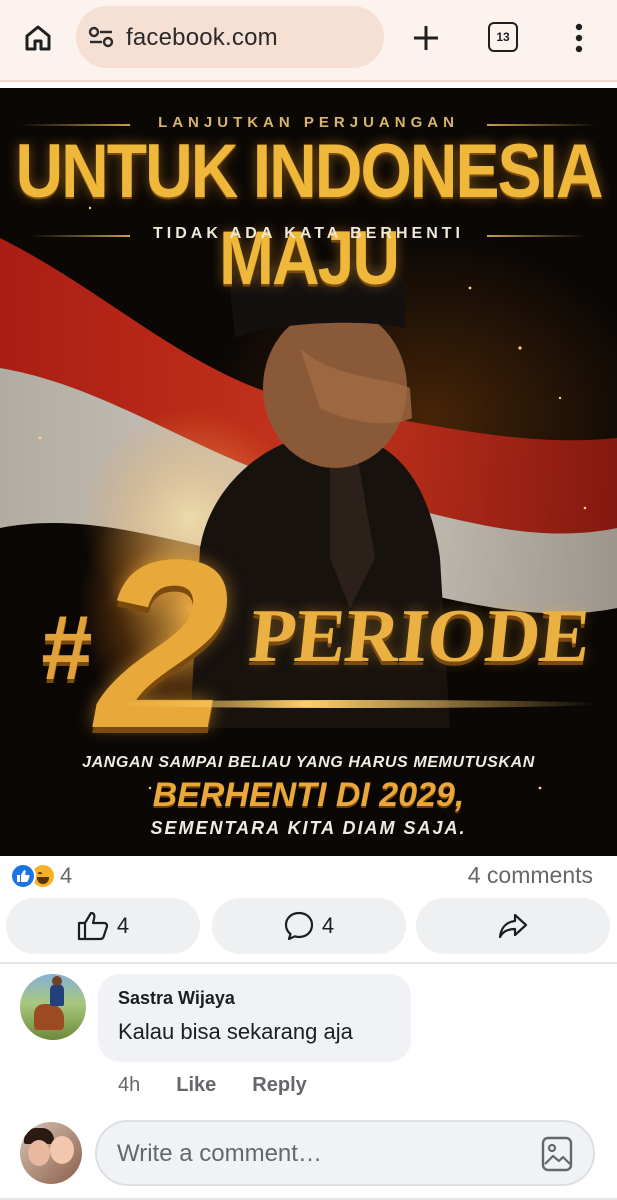 The width and height of the screenshot is (617, 1200). I want to click on comment-author: Sastra Wijaya, so click(254, 998).